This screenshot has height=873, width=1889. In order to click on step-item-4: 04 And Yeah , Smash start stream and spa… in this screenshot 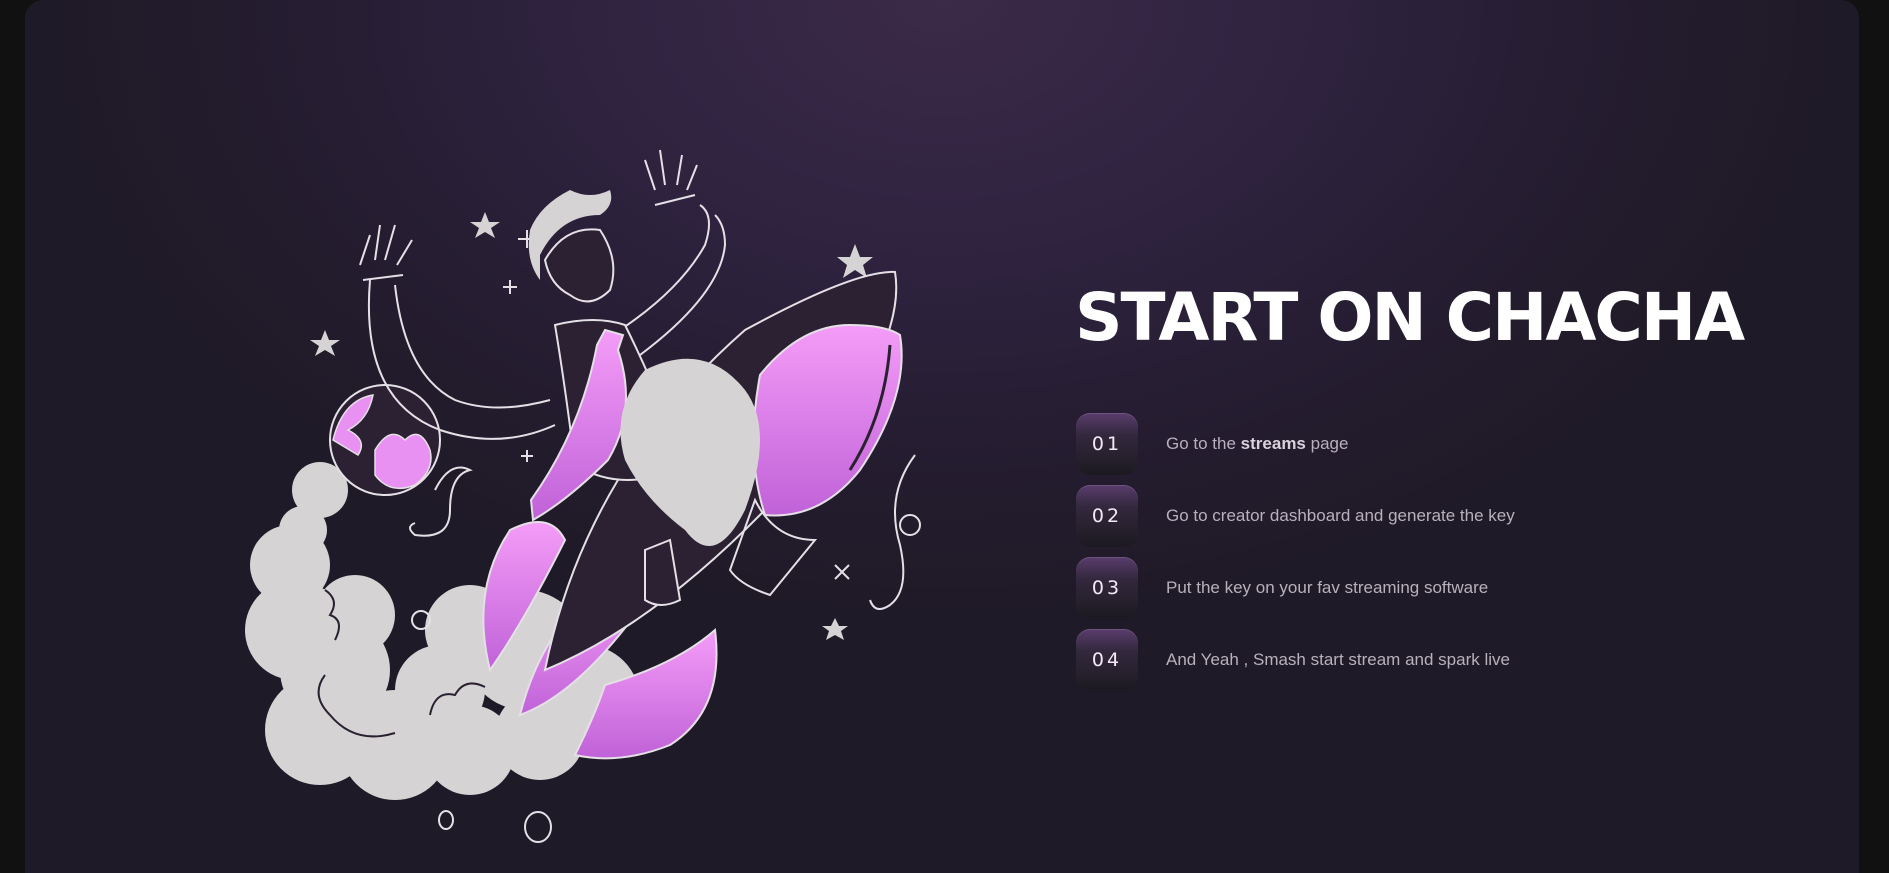, I will do `click(1356, 660)`.